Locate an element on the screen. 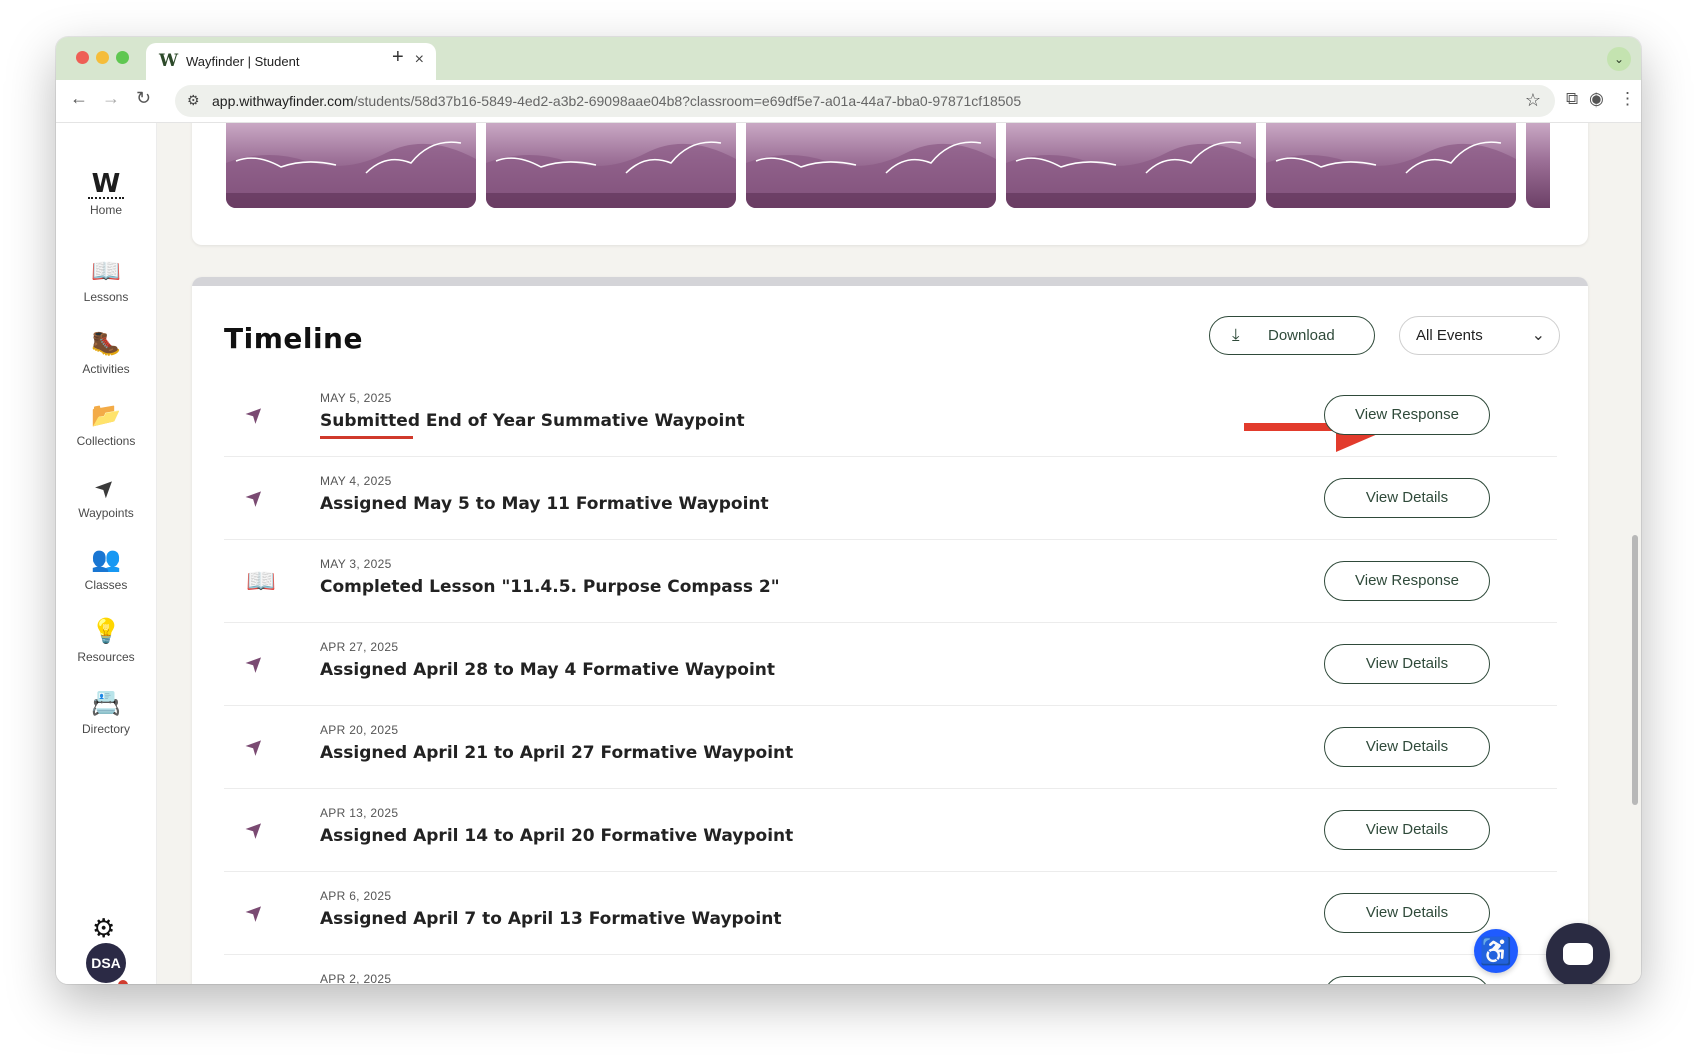 The image size is (1697, 1060). sidebar-item-classes: 👥 Classes is located at coordinates (106, 569).